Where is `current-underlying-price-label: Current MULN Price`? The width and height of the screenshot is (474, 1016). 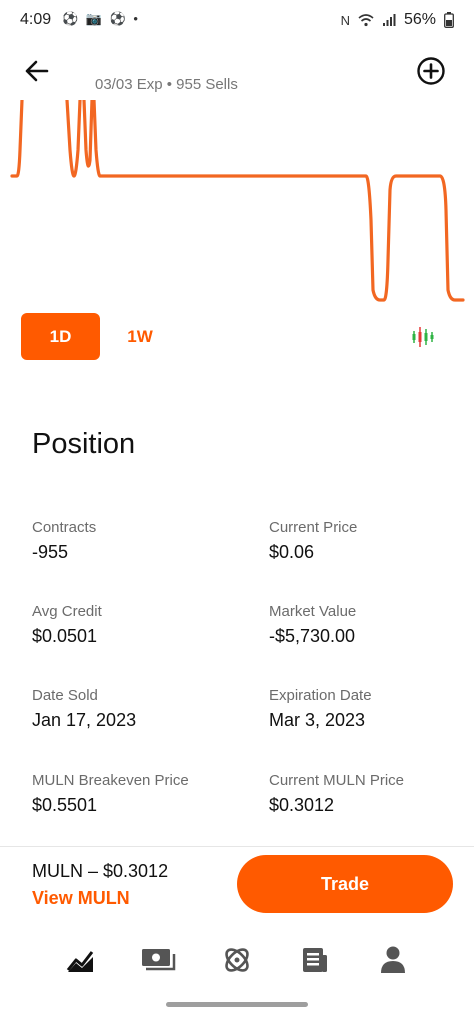
current-underlying-price-label: Current MULN Price is located at coordinates (337, 780).